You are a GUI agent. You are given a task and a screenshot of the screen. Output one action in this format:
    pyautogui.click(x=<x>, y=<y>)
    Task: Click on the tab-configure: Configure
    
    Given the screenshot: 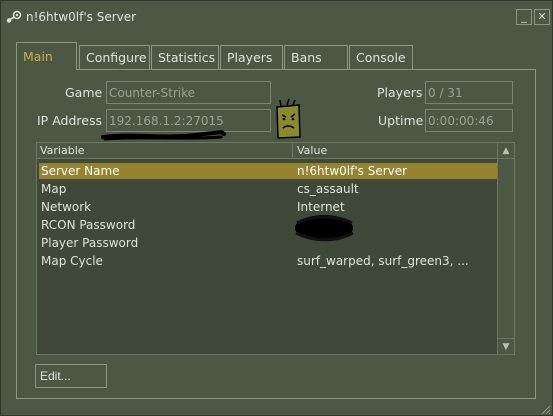 What is the action you would take?
    pyautogui.click(x=114, y=57)
    